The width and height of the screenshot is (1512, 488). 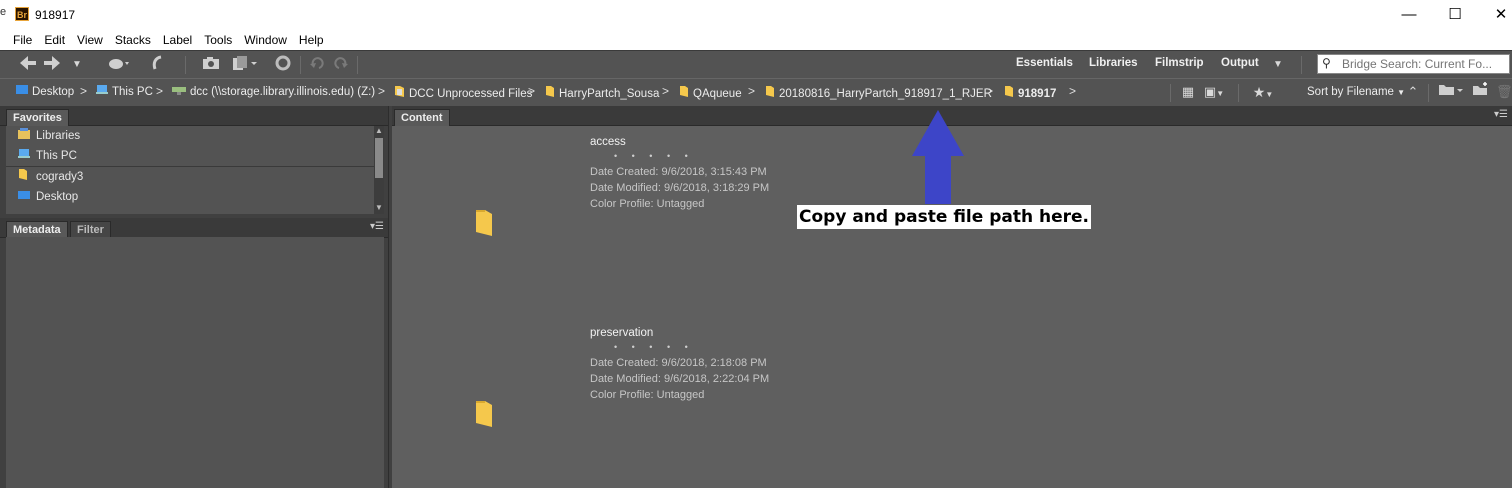 I want to click on scroll-up-icon: ▲, so click(x=379, y=130).